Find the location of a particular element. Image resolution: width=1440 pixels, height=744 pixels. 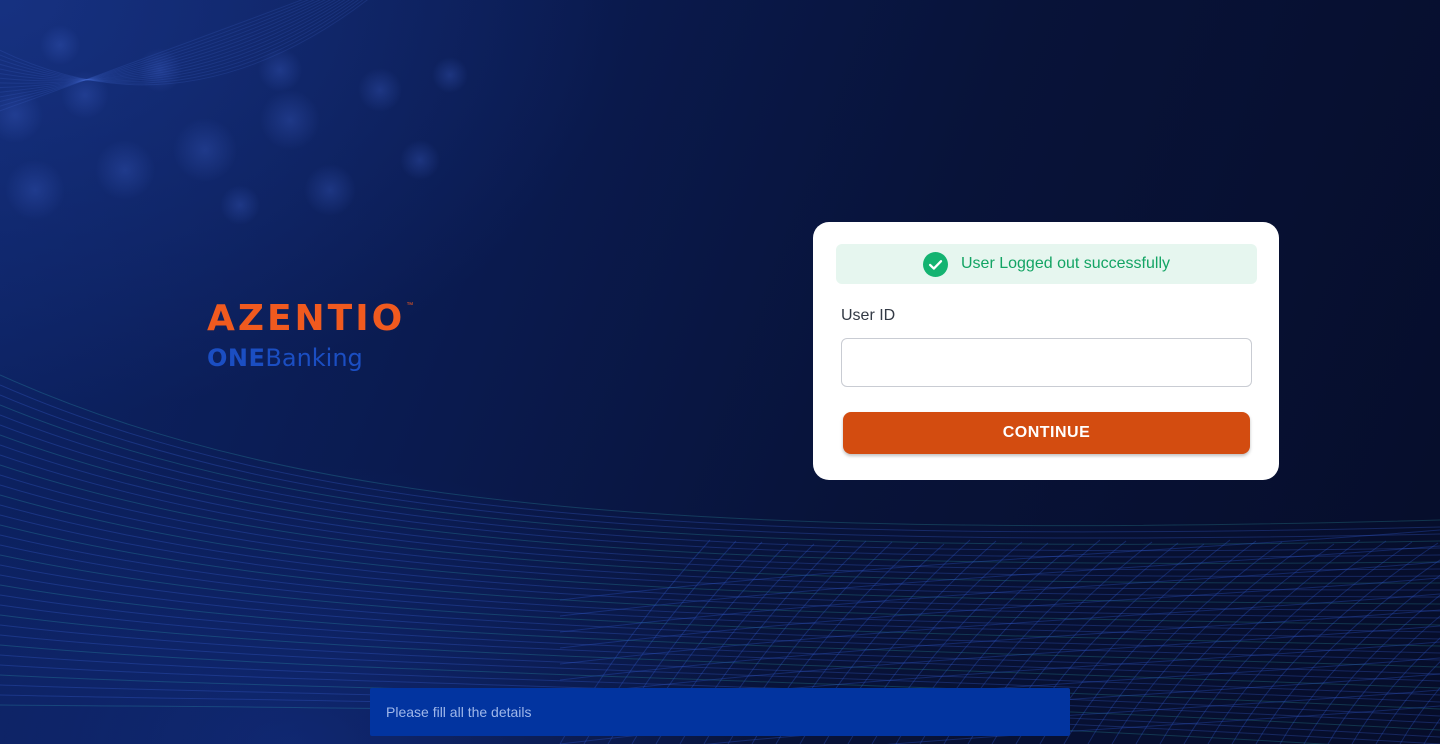

validation-toast: Please fill all the details is located at coordinates (720, 712).